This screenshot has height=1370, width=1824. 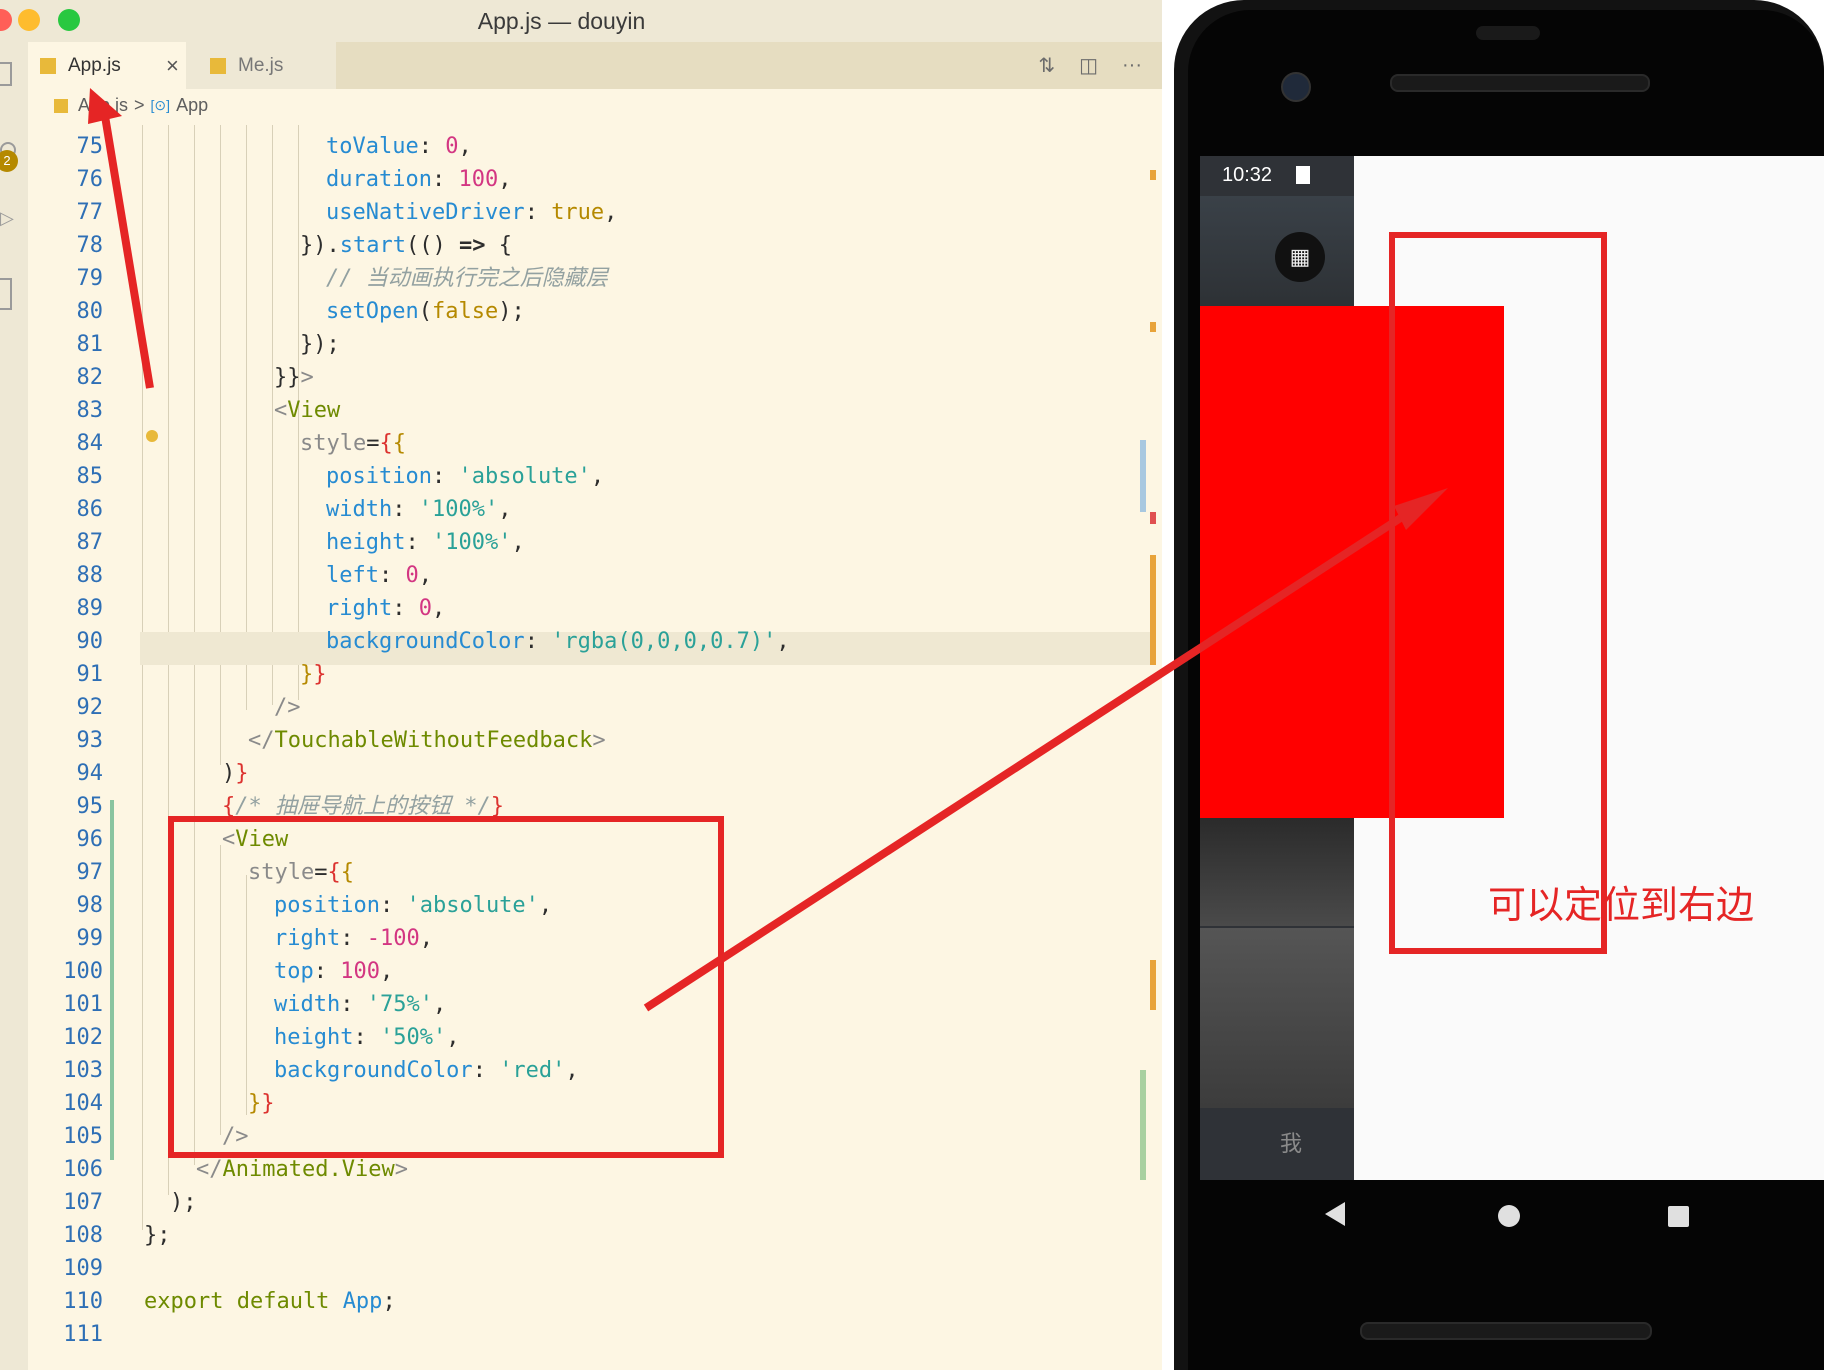 I want to click on top-notch, so click(x=1508, y=33).